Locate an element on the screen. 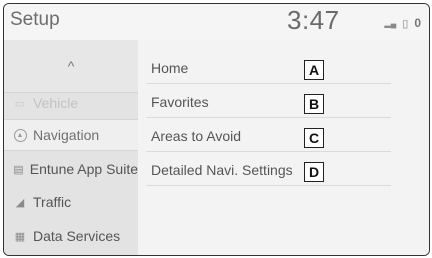  sidebar-item-label: Navigation is located at coordinates (66, 135).